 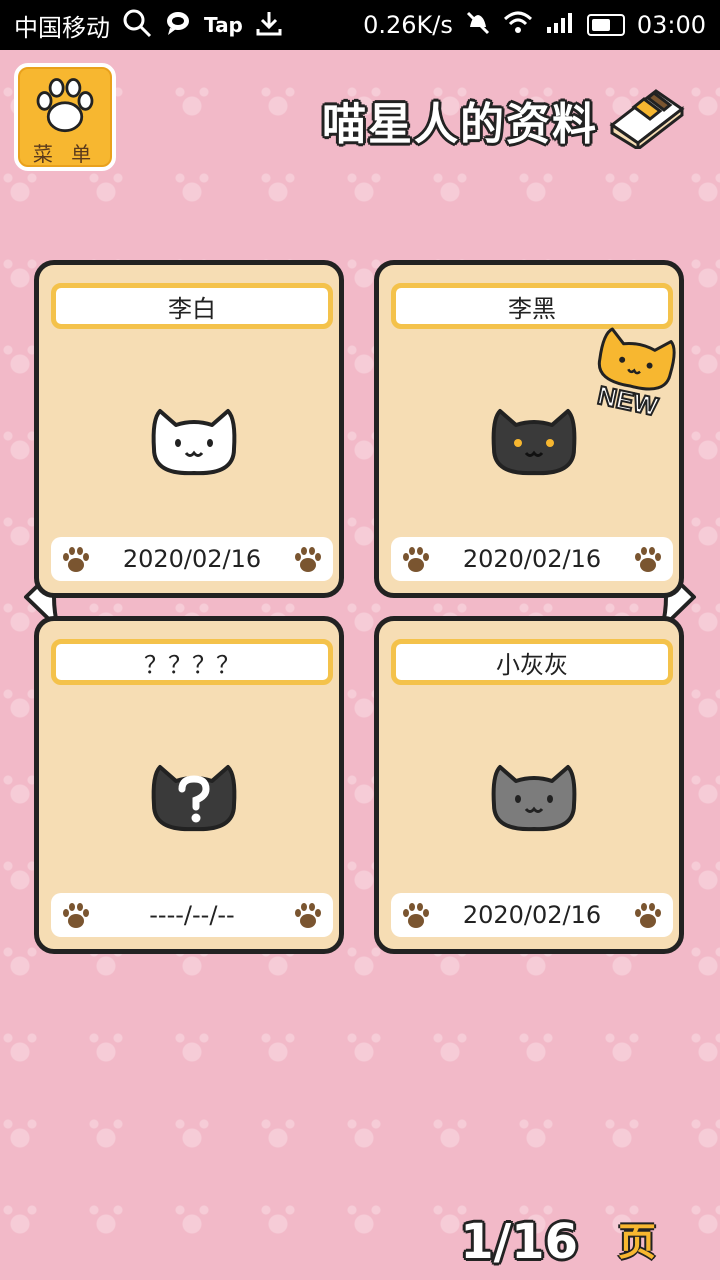 What do you see at coordinates (360, 25) in the screenshot?
I see `status-bar: 中国移动 Tap 0.26K/s 03:00` at bounding box center [360, 25].